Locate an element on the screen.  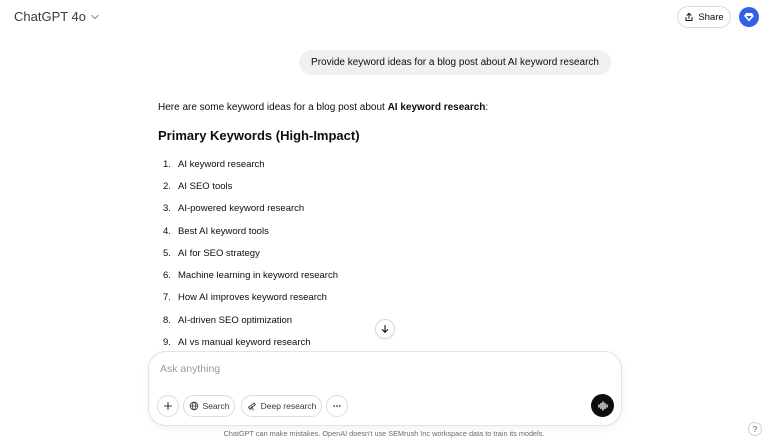
search-label: Search is located at coordinates (216, 406).